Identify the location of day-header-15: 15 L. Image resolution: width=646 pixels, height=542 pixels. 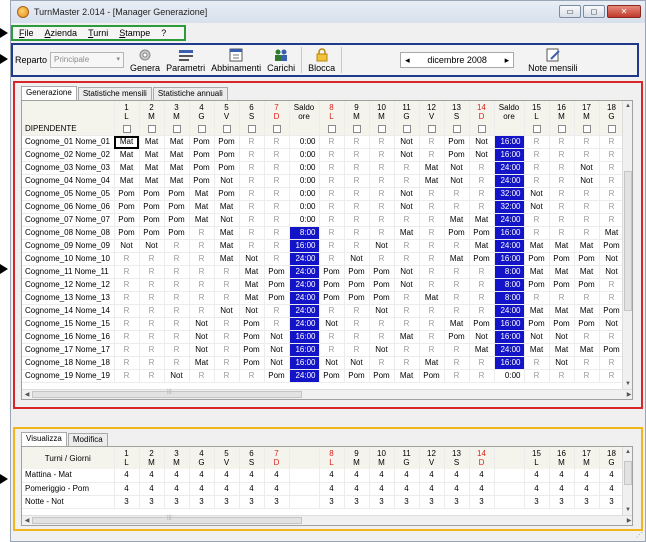
(537, 112).